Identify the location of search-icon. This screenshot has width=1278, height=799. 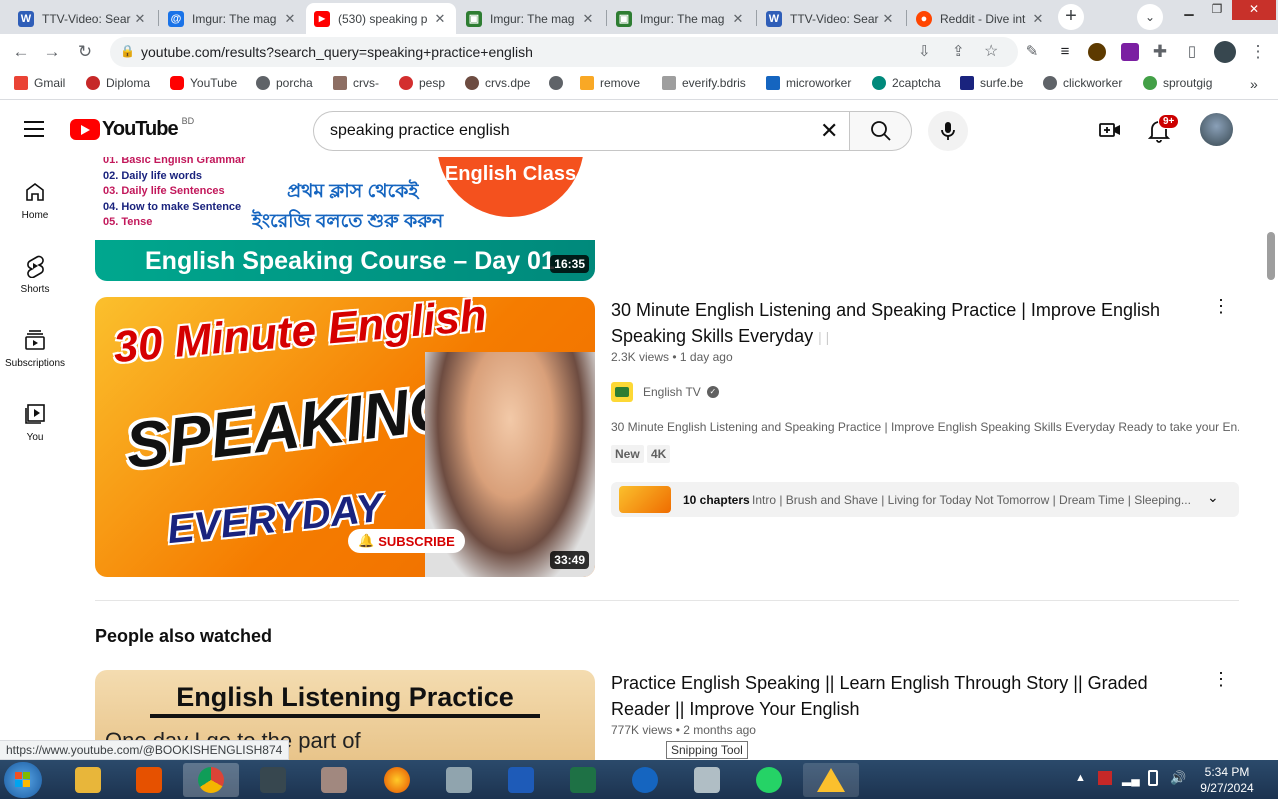
(881, 131).